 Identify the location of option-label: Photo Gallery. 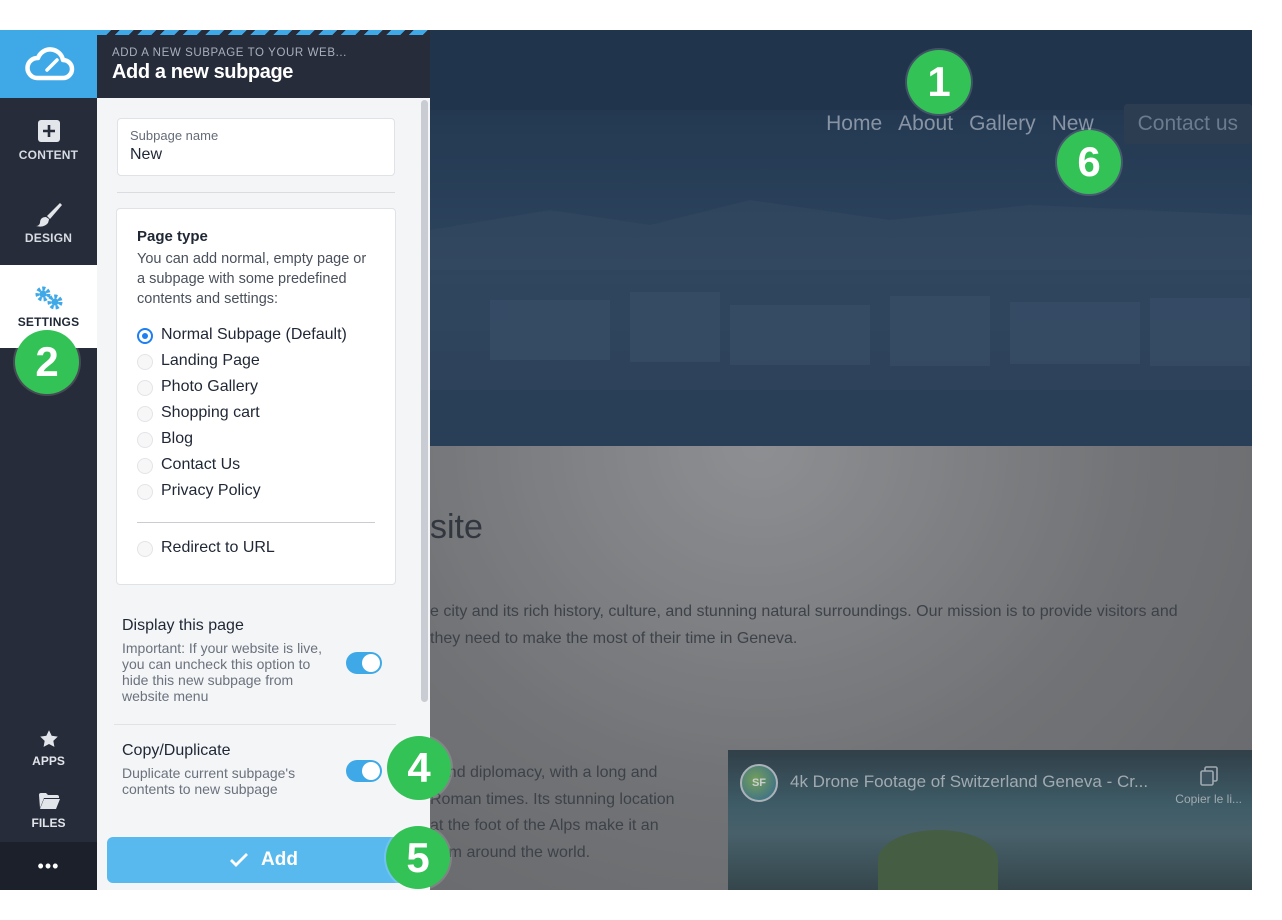
(209, 386).